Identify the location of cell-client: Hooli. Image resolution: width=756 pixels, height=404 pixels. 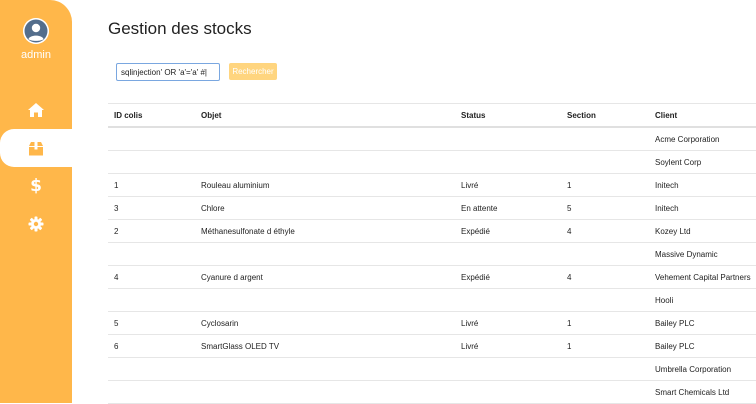
(702, 300).